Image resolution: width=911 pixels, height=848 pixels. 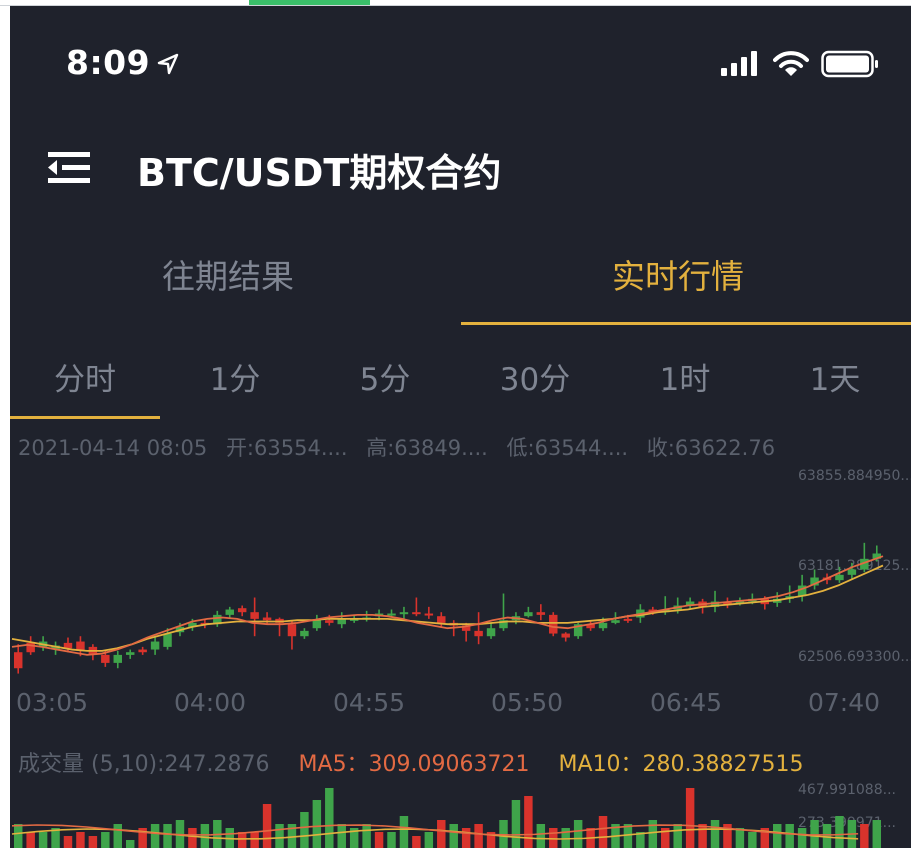 I want to click on ma5-line, so click(x=447, y=605).